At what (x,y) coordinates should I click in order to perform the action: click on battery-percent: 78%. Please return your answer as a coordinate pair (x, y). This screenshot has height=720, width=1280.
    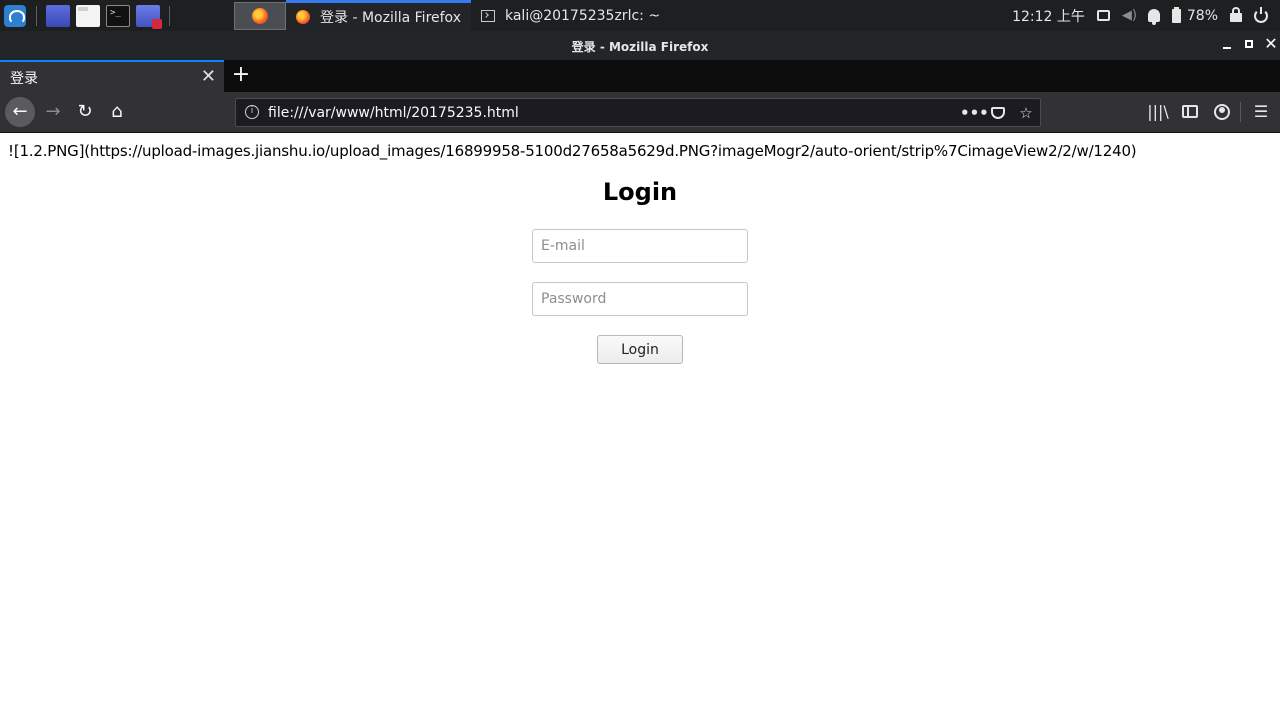
    Looking at the image, I should click on (1202, 15).